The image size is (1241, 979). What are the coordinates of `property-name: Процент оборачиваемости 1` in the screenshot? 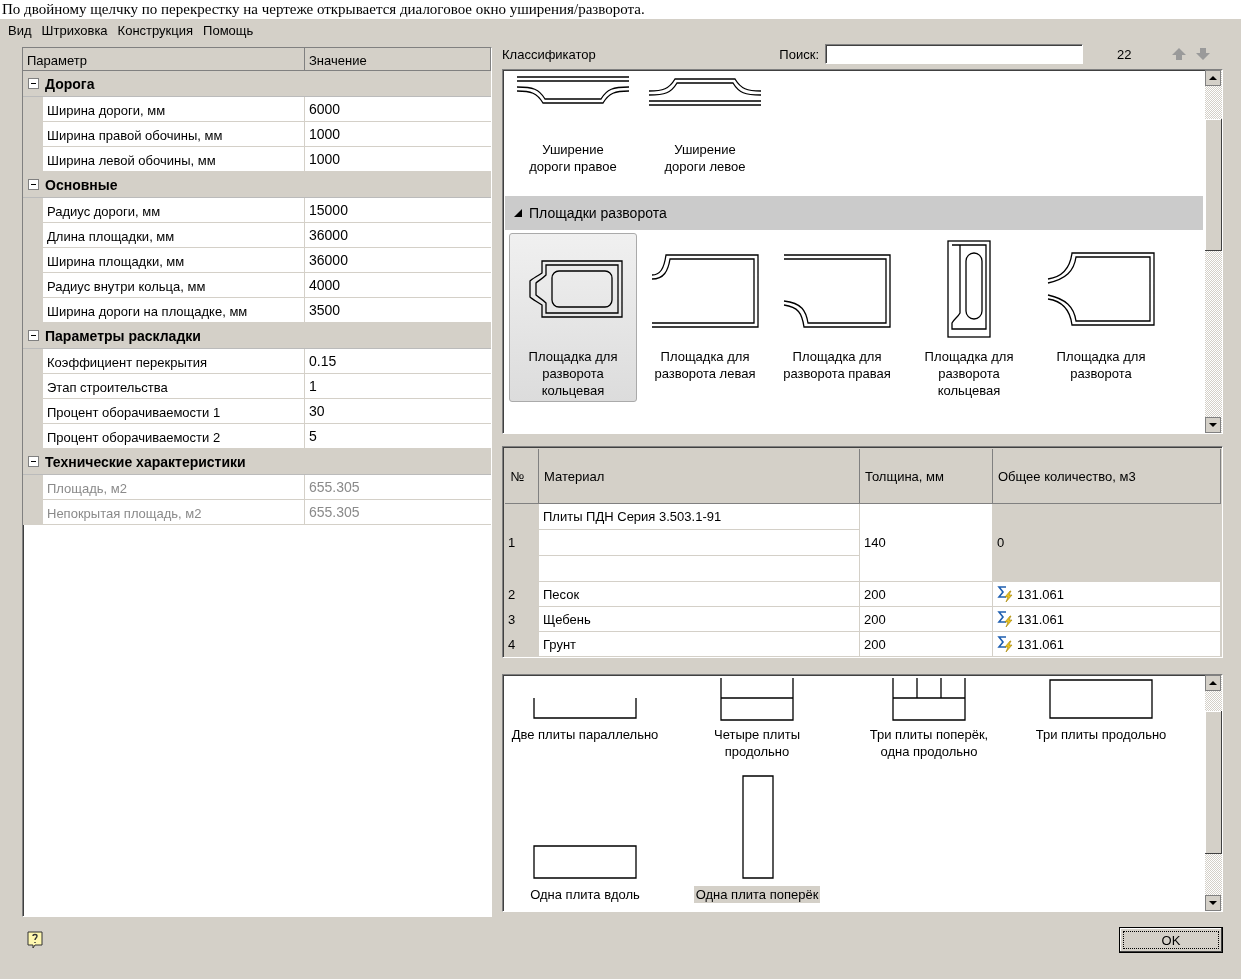 It's located at (164, 411).